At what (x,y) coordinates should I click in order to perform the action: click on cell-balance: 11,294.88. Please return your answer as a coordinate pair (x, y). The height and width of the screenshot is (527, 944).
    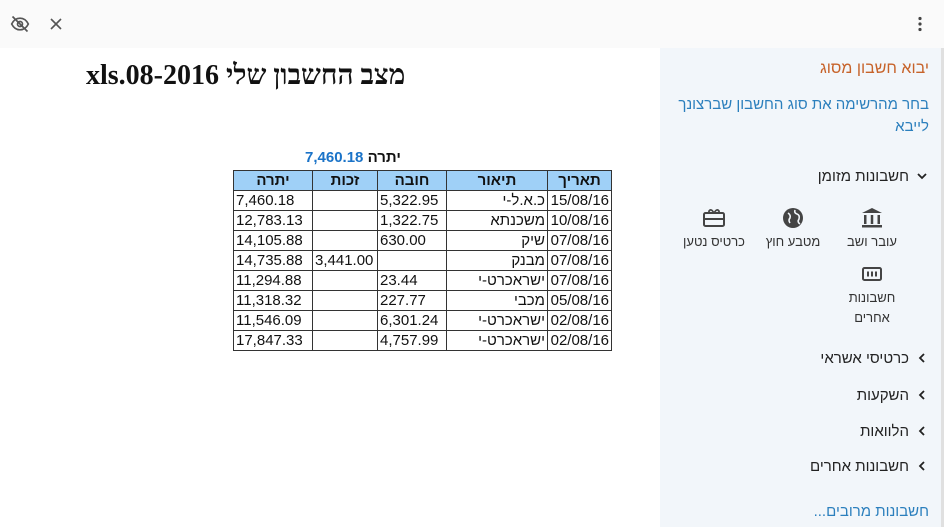
    Looking at the image, I should click on (273, 280).